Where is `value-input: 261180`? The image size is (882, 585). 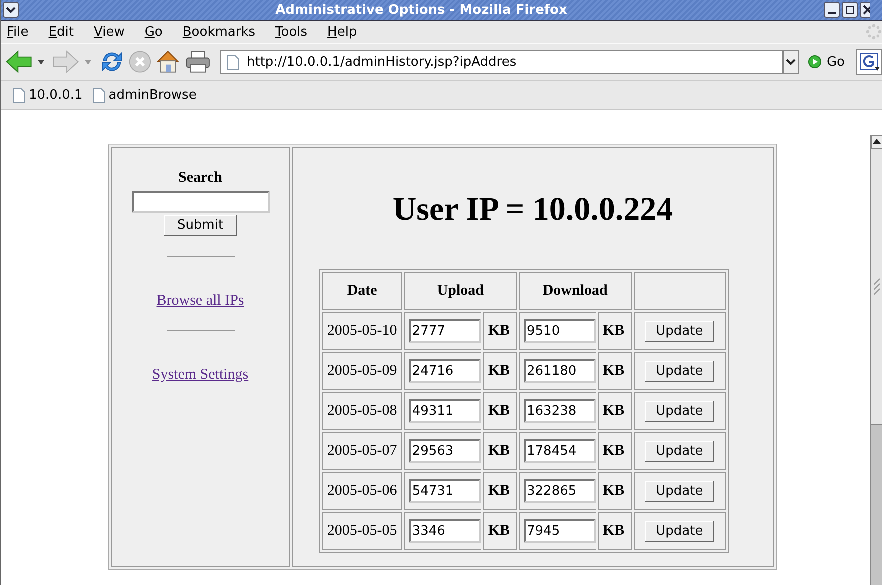
value-input: 261180 is located at coordinates (560, 371).